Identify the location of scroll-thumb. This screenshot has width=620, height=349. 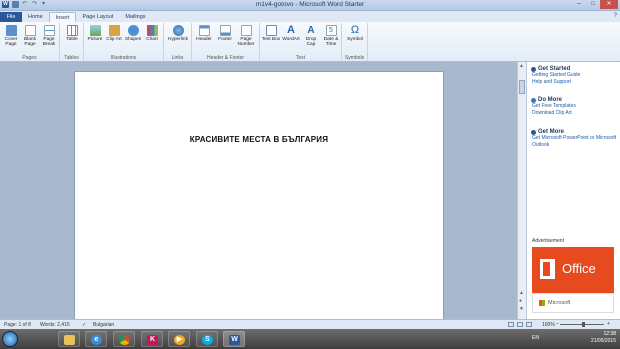
(522, 87).